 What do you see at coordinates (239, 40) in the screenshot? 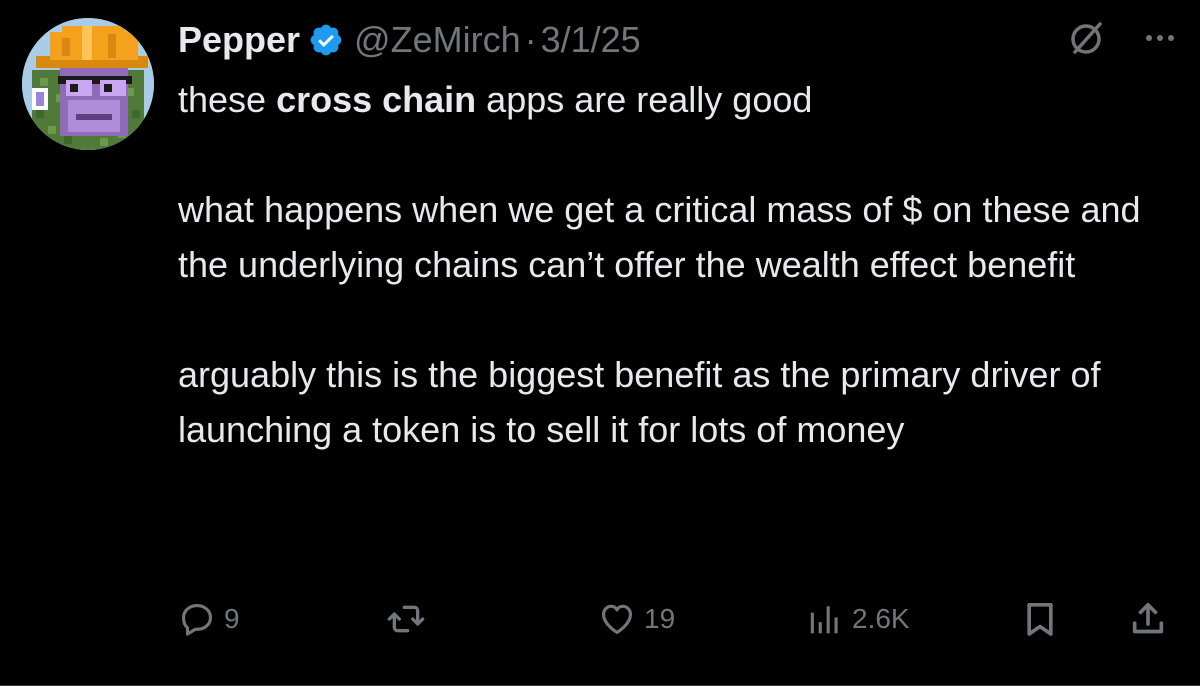
I see `display-name: Pepper` at bounding box center [239, 40].